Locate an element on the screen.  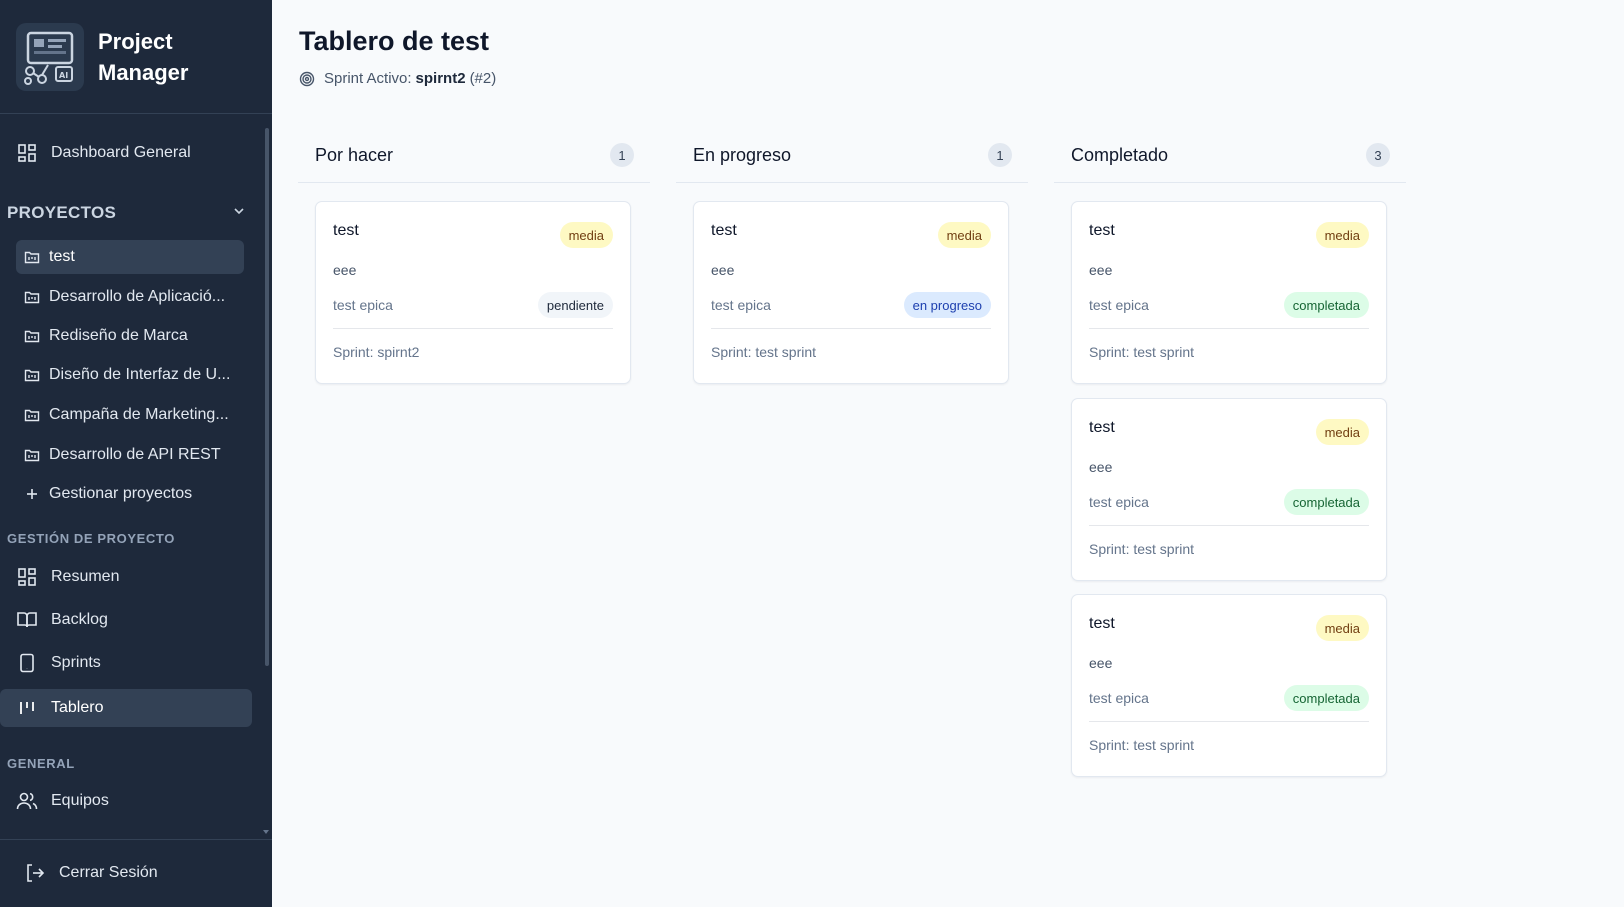
nav-equipos-label: Equipos is located at coordinates (80, 800).